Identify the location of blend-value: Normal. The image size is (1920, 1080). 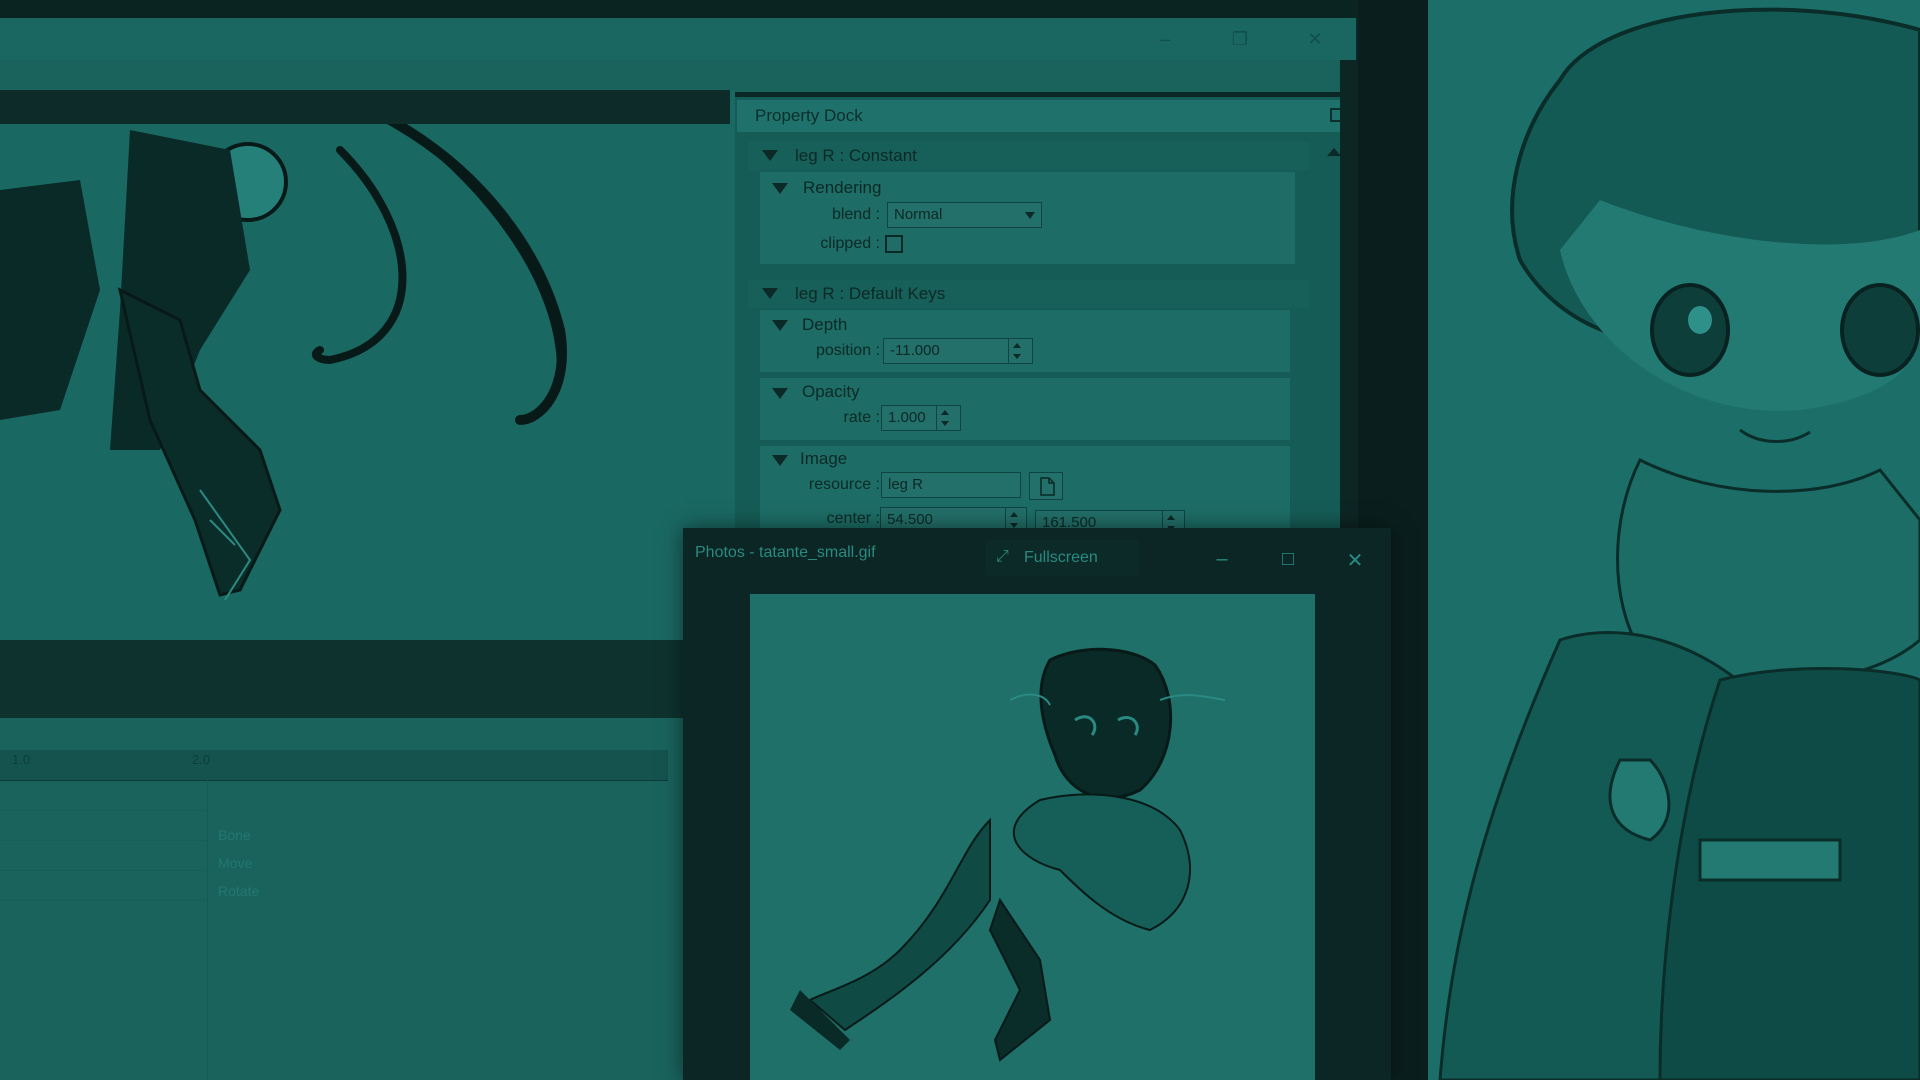
(918, 214).